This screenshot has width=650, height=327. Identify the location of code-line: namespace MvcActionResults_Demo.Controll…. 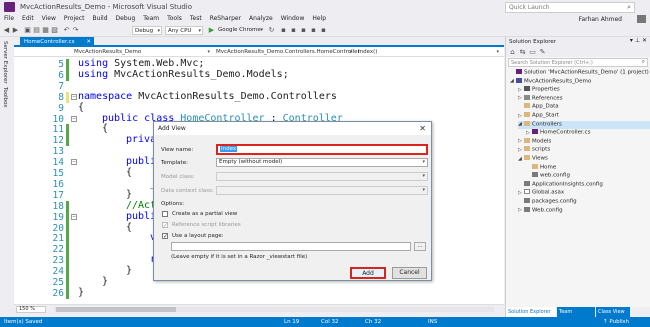
(207, 96).